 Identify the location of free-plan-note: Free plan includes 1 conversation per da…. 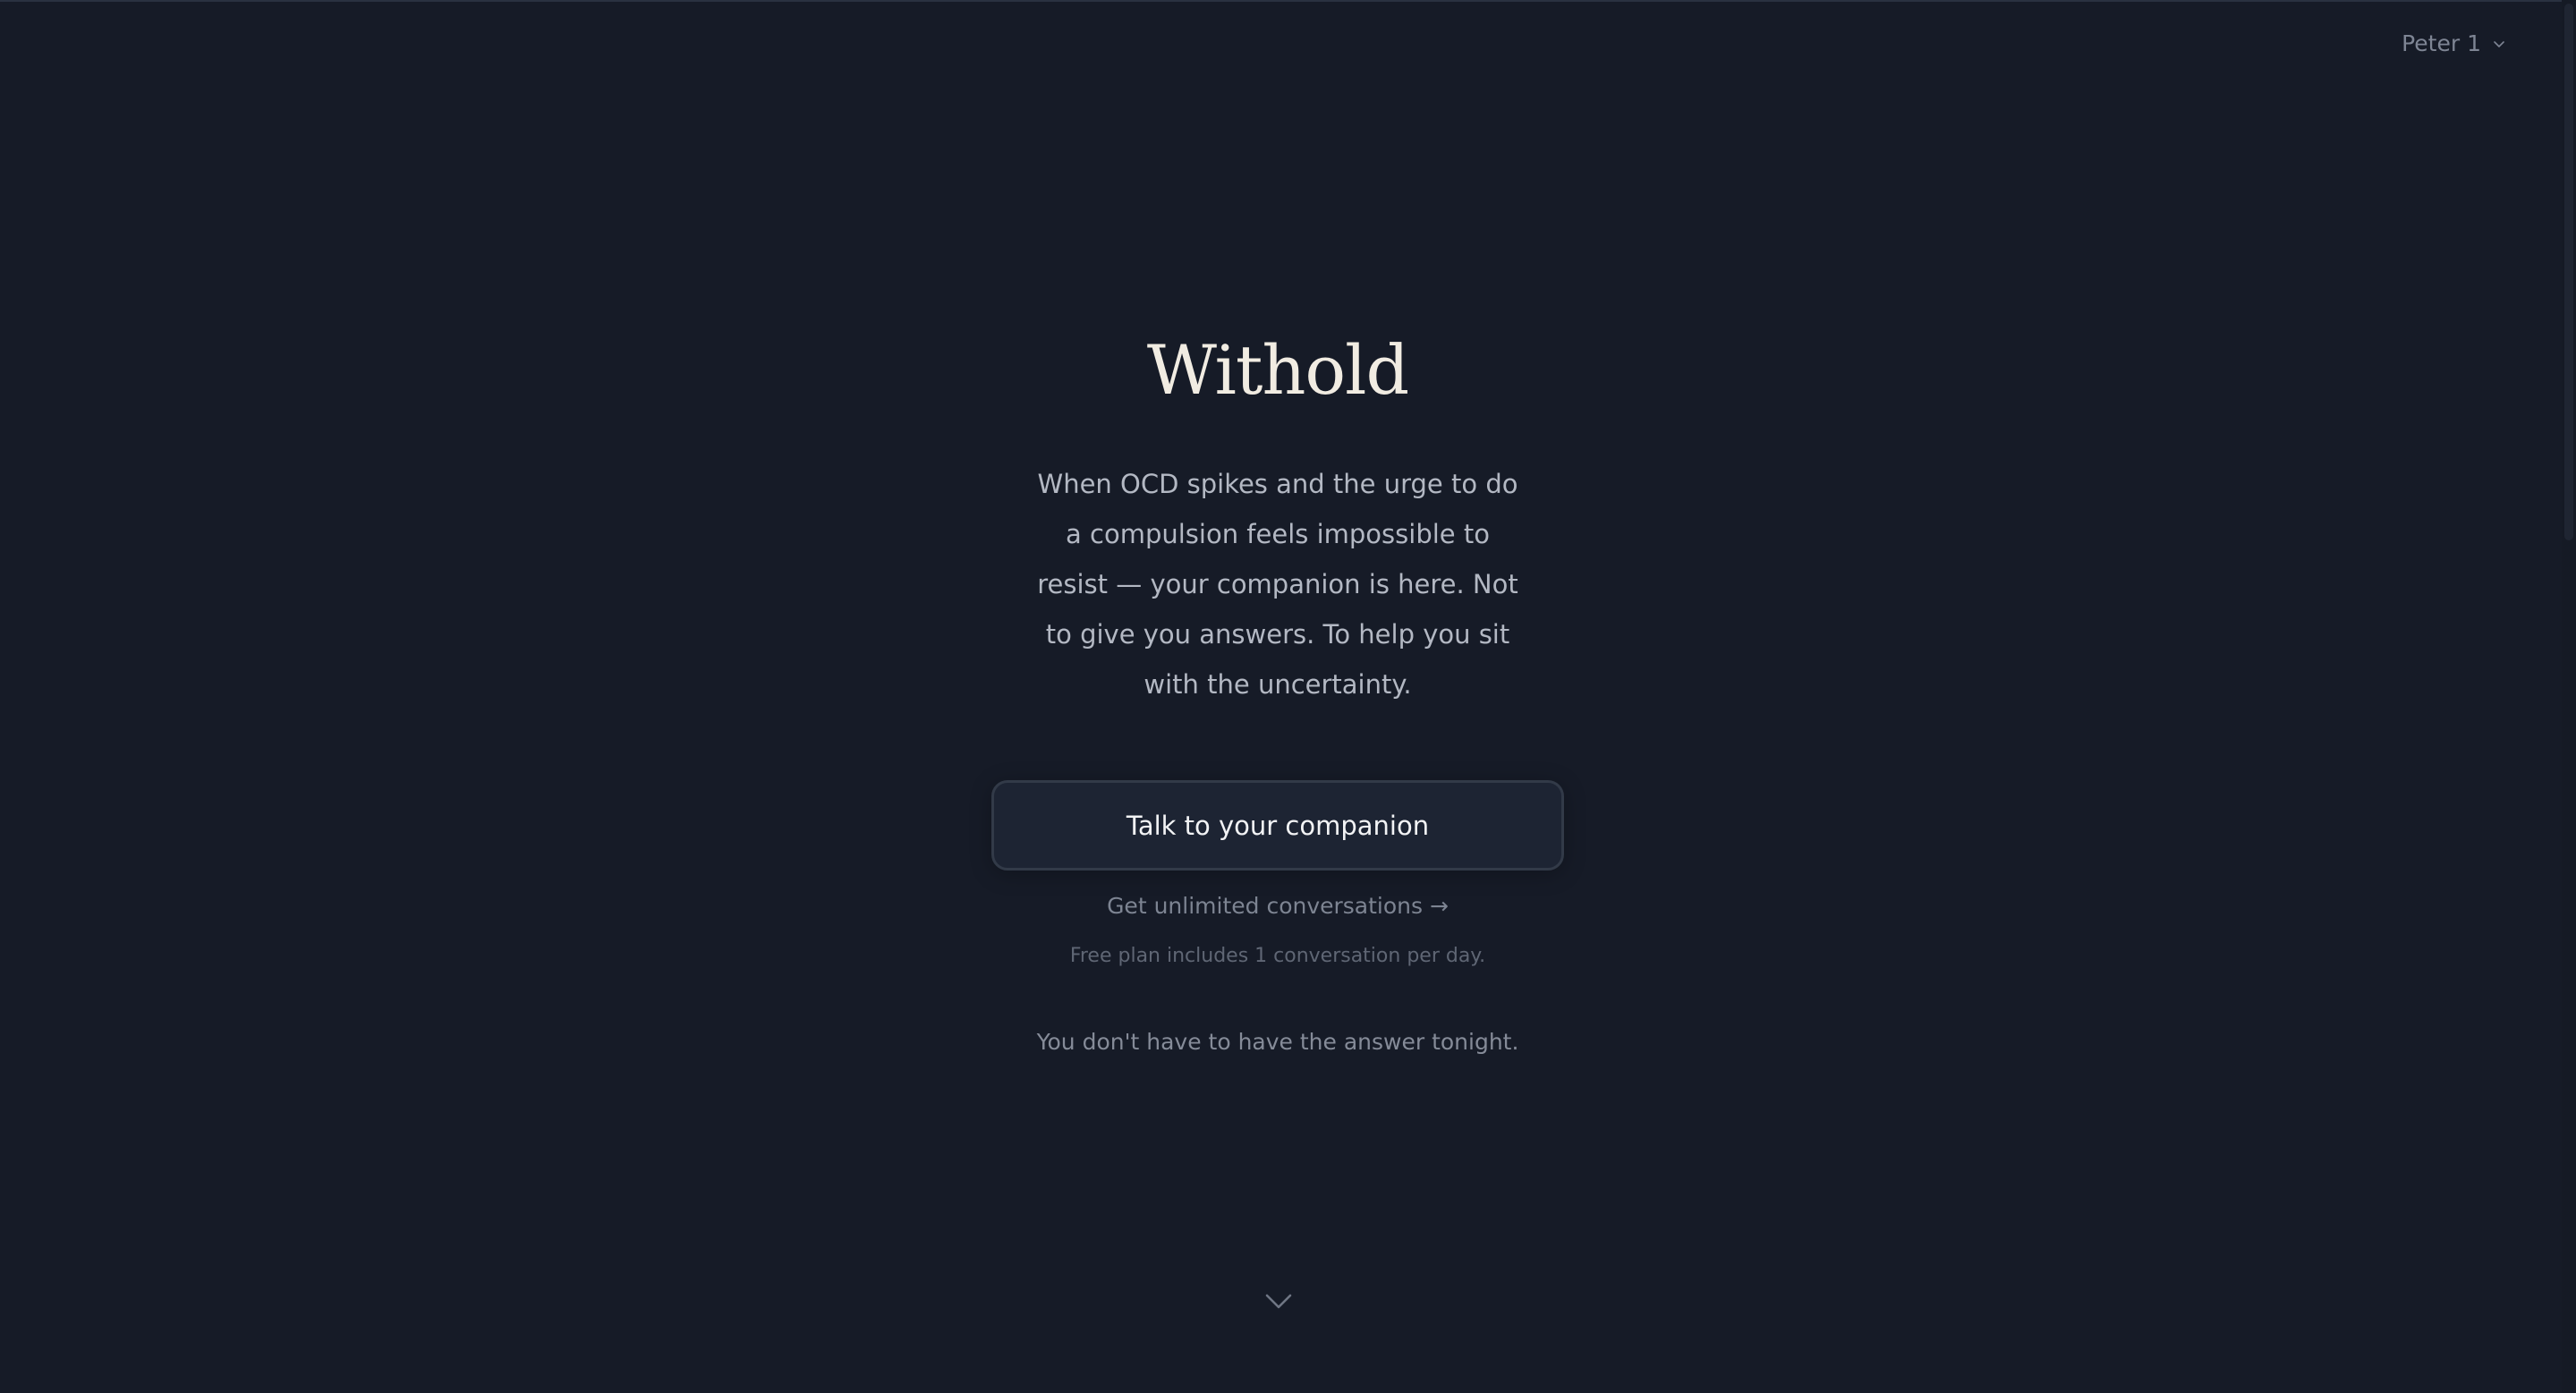
(1277, 956).